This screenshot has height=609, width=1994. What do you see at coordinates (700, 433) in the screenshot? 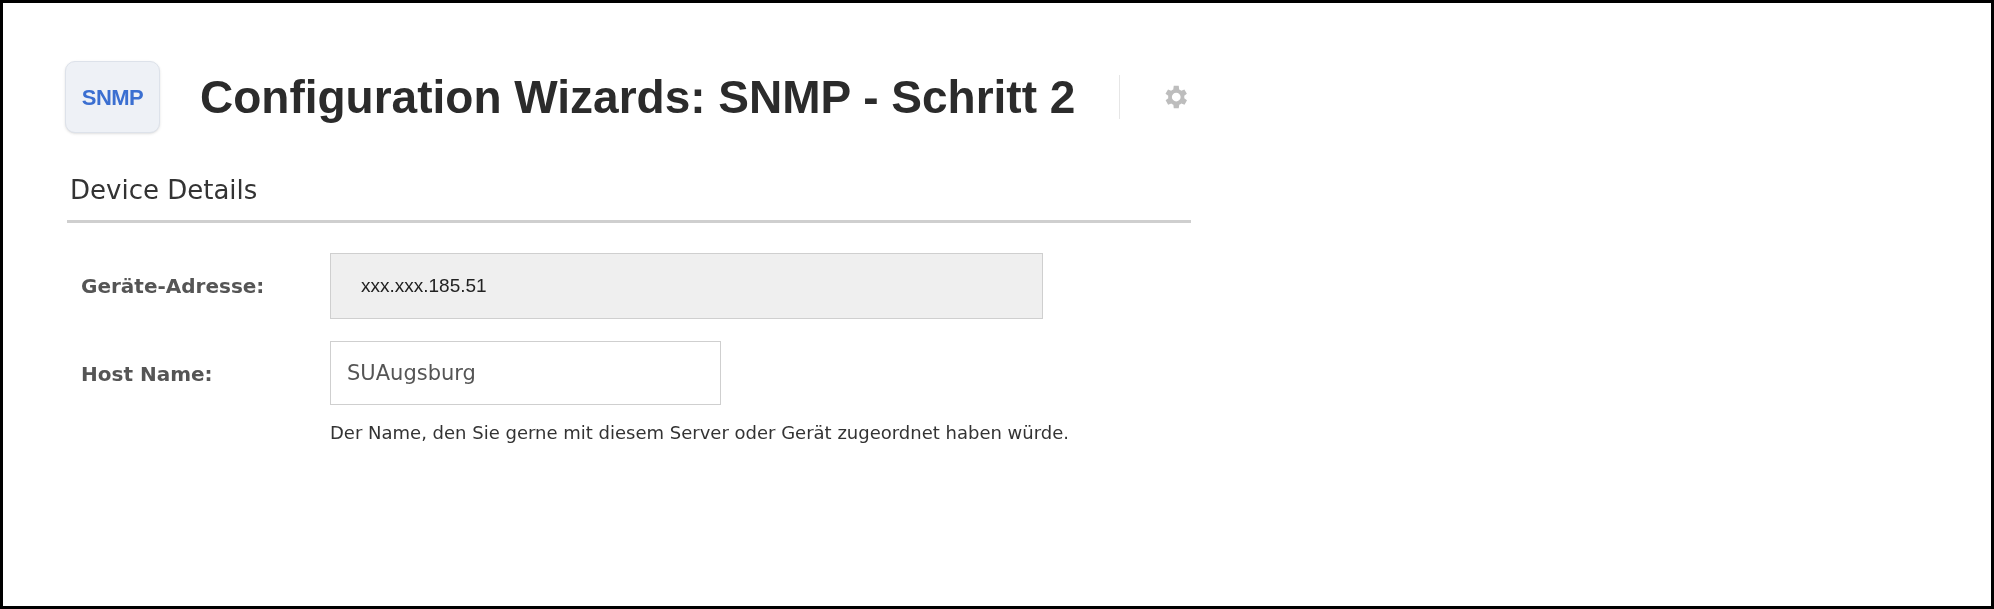
I see `field-hint: Der Name, den Sie gerne mit diesem Server oder Gerät zugeordnet haben würde.` at bounding box center [700, 433].